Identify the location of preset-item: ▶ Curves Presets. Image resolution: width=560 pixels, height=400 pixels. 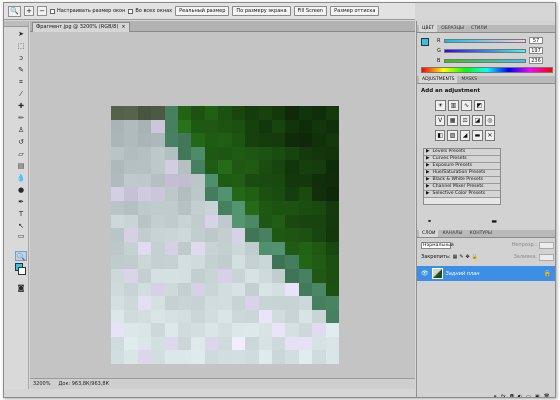
(462, 159).